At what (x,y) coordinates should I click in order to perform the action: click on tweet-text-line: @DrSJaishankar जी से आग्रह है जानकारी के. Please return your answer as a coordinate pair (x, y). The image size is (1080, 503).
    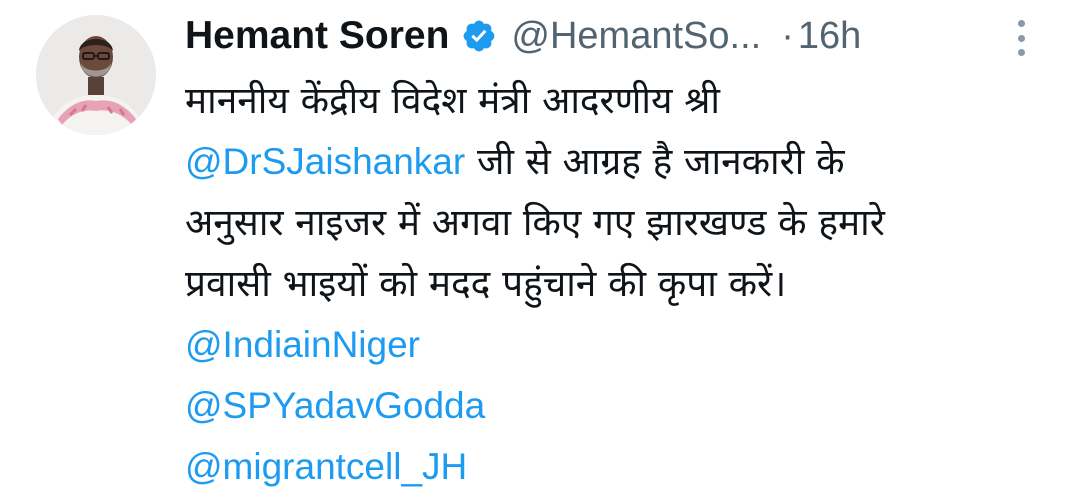
    Looking at the image, I should click on (615, 161).